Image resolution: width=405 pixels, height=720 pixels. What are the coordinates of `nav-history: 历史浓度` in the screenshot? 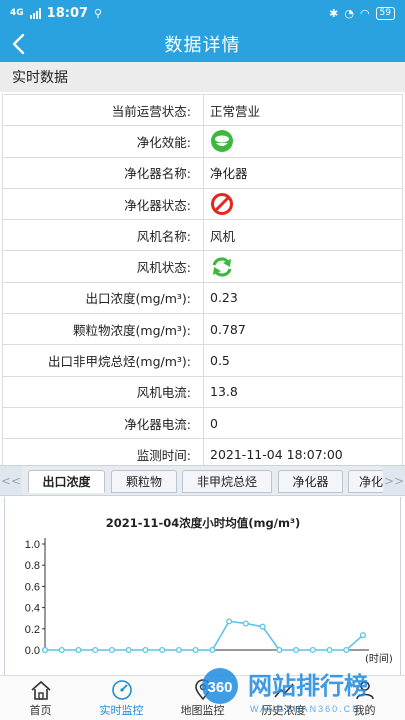 It's located at (283, 698).